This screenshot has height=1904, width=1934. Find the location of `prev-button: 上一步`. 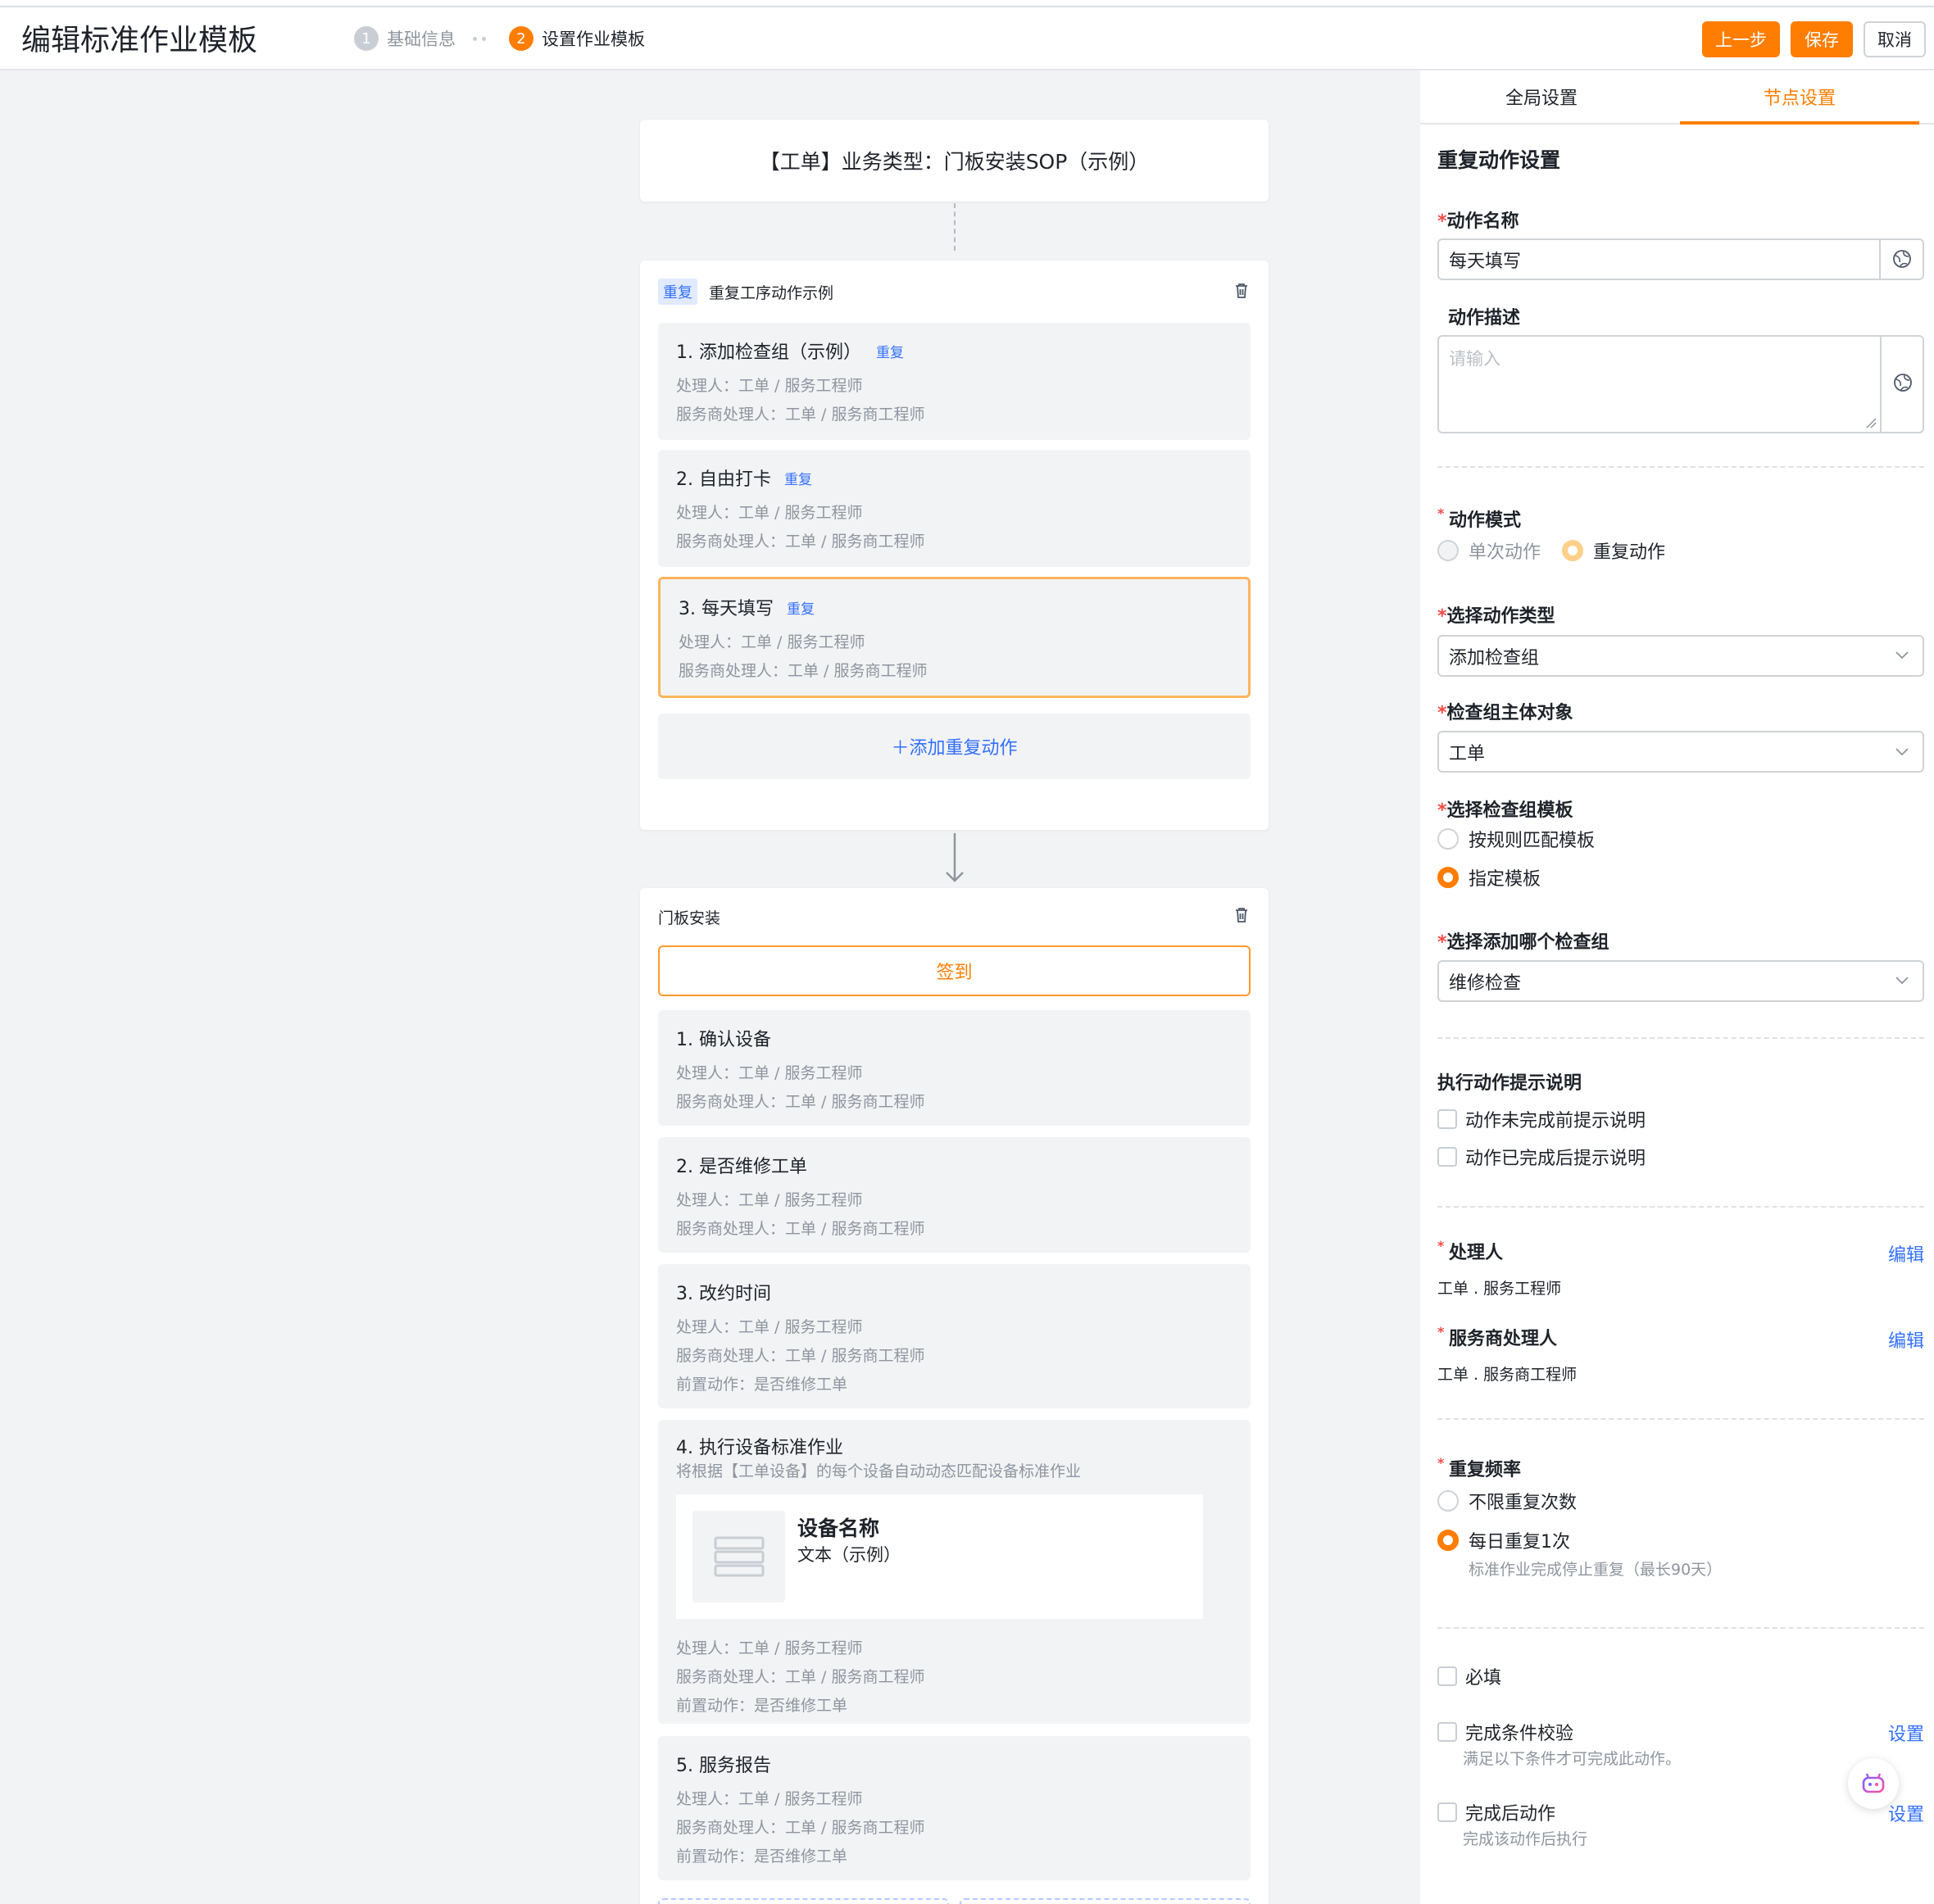

prev-button: 上一步 is located at coordinates (1741, 39).